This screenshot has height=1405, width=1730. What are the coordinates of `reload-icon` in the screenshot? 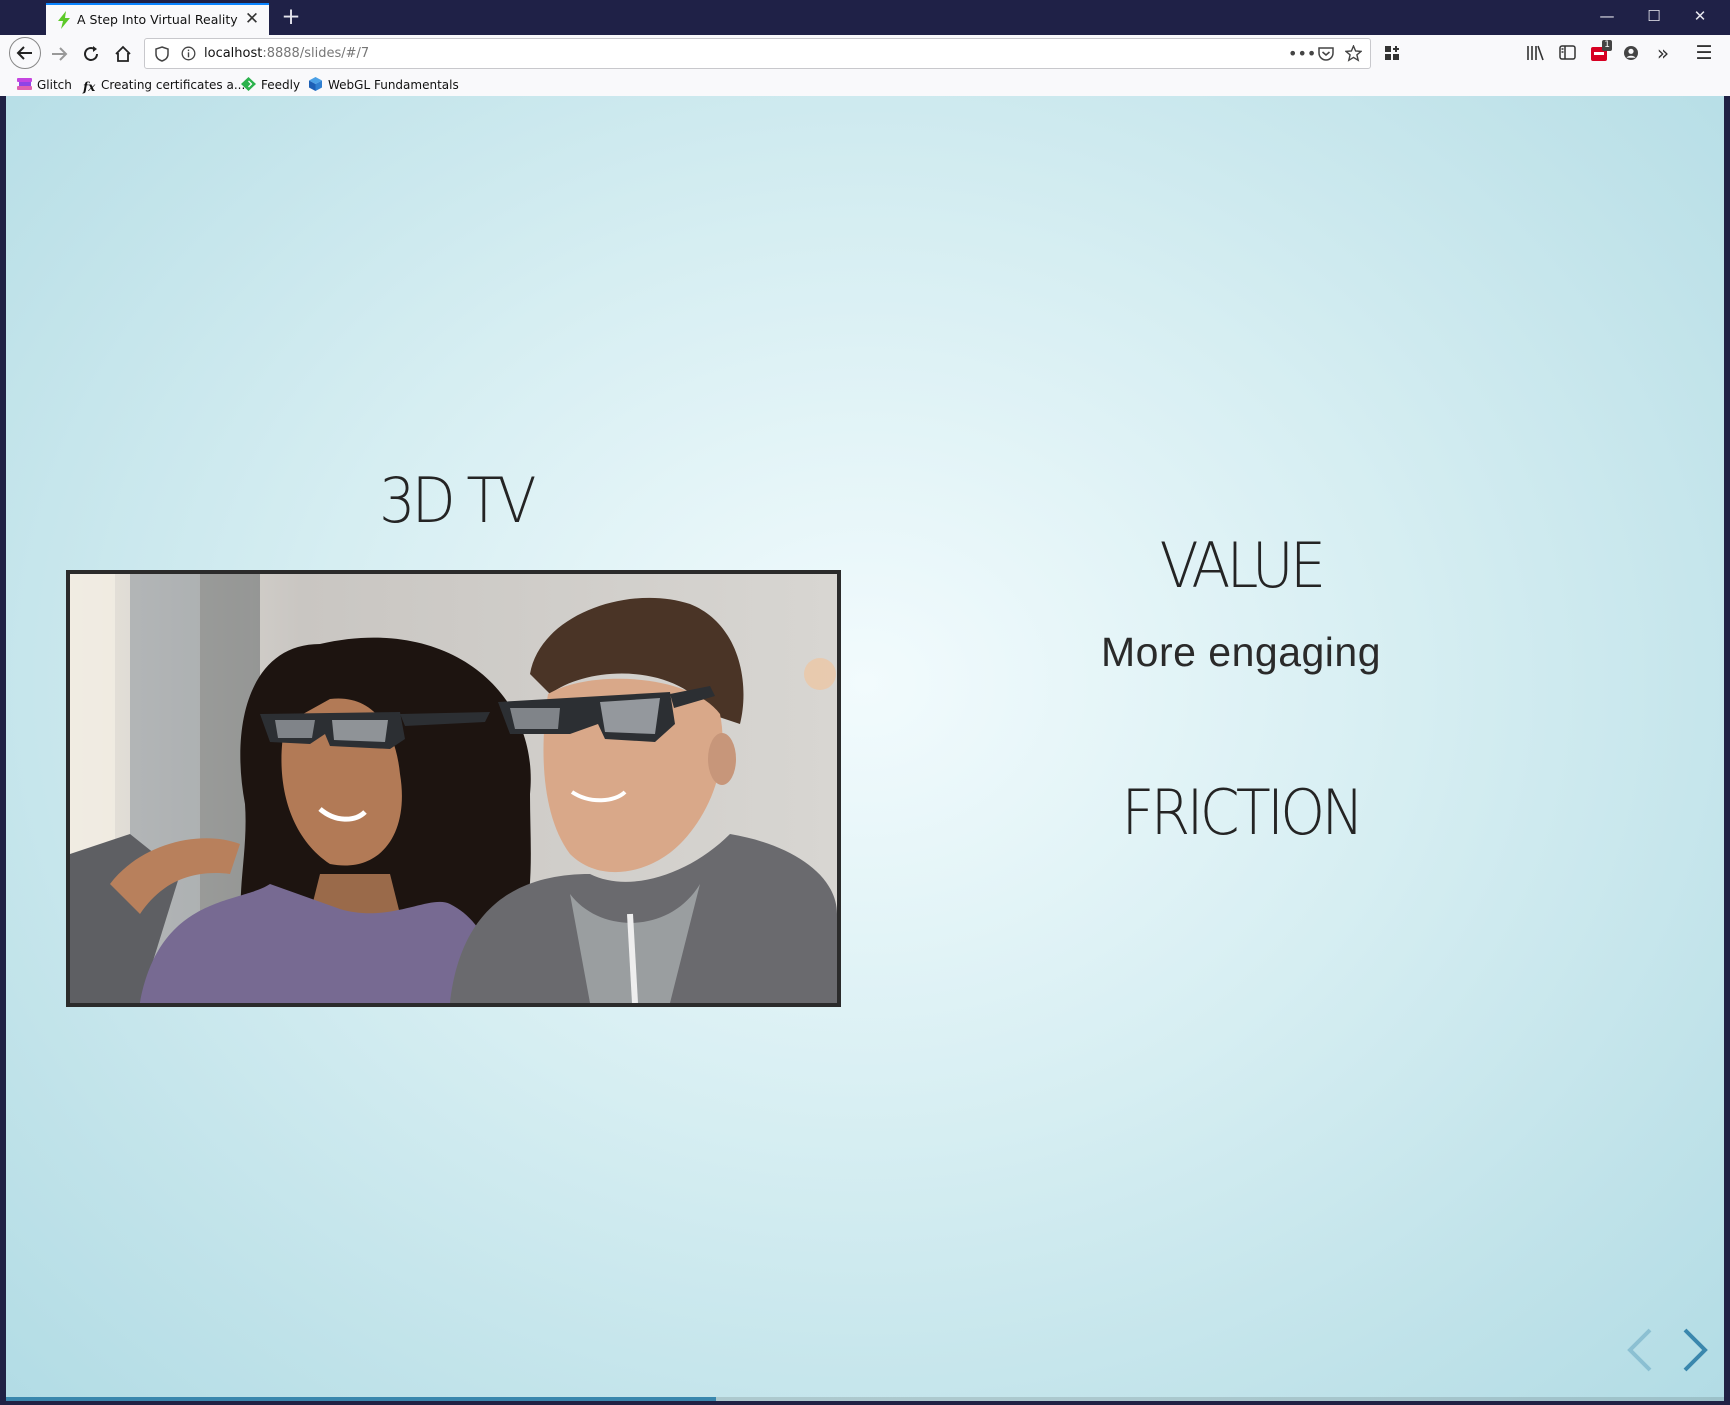 It's located at (91, 53).